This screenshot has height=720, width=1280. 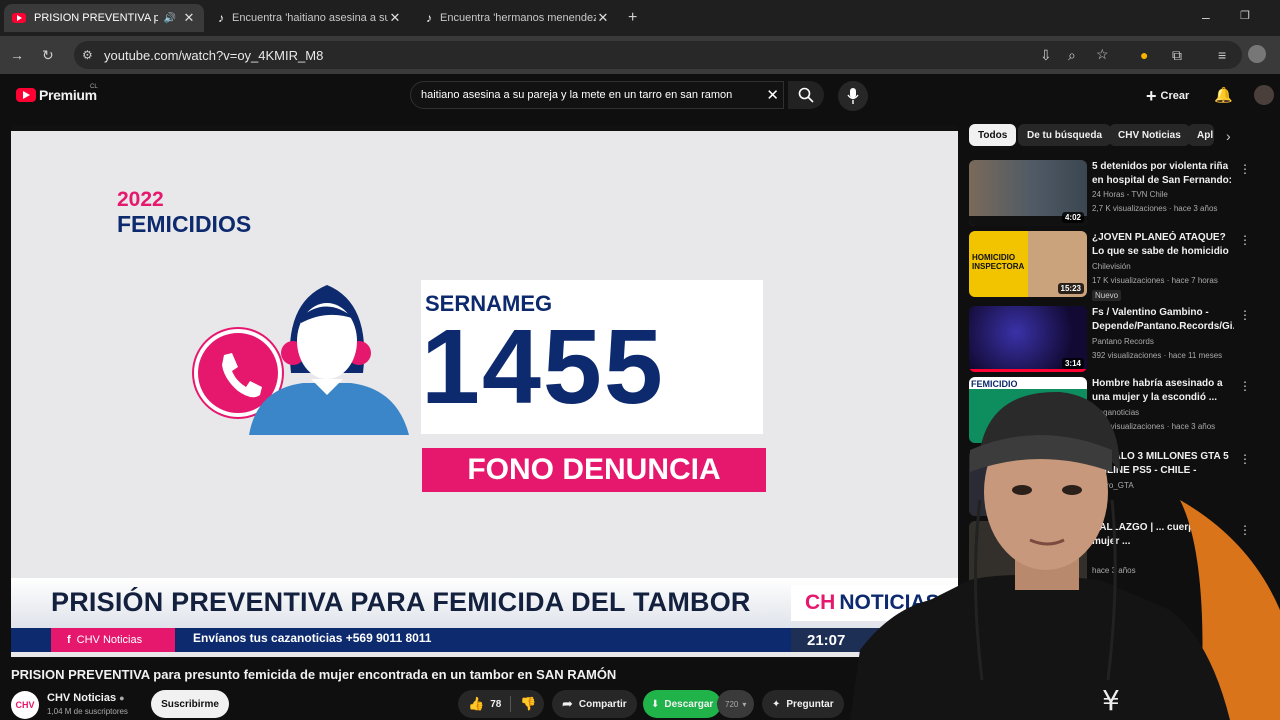 I want to click on share-label: Compartir, so click(x=602, y=704).